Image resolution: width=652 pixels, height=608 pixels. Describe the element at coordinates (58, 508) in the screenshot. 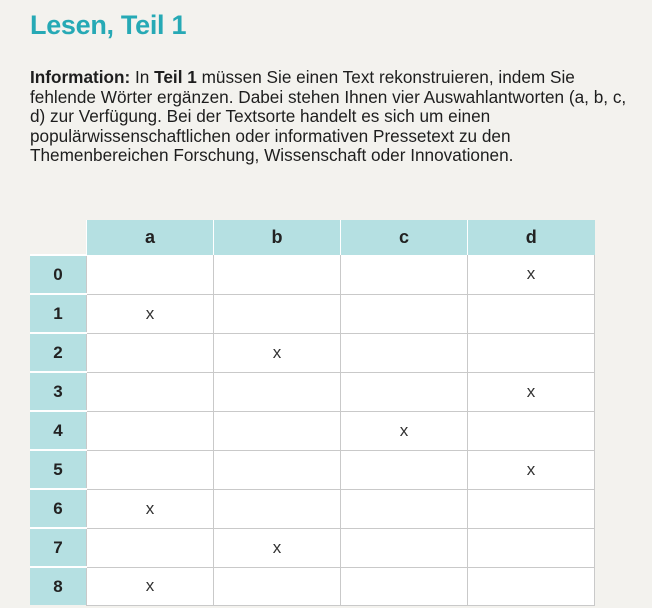

I see `row-number: 6` at that location.